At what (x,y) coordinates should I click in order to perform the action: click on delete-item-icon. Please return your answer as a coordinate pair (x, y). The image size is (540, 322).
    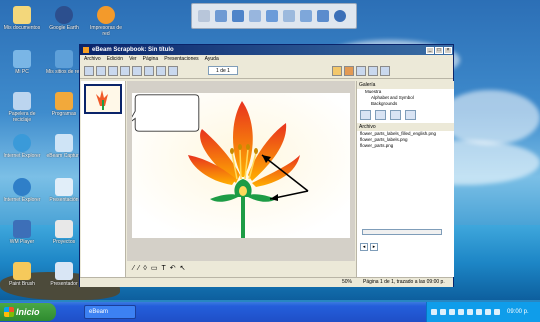
    Looking at the image, I should click on (380, 115).